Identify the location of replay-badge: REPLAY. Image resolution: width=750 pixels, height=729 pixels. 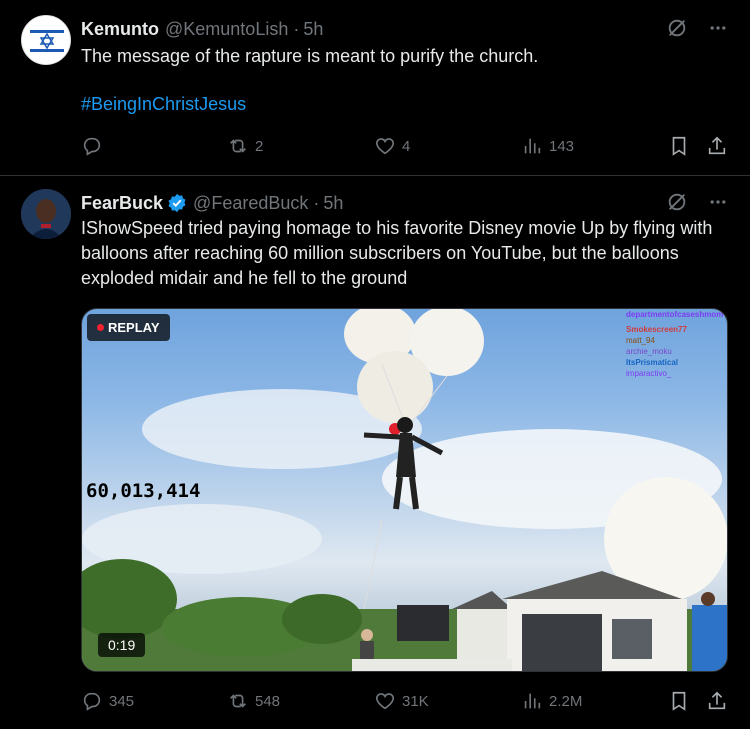
(128, 327).